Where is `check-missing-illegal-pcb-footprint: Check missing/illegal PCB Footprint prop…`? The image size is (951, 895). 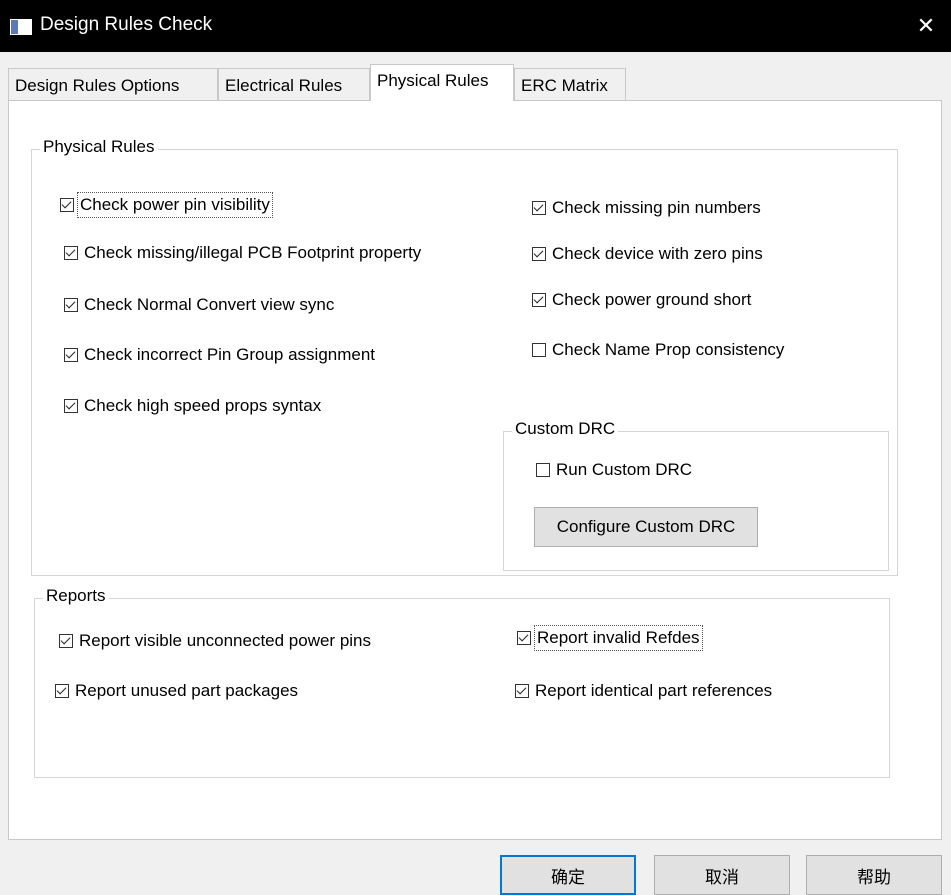
check-missing-illegal-pcb-footprint: Check missing/illegal PCB Footprint prop… is located at coordinates (242, 253).